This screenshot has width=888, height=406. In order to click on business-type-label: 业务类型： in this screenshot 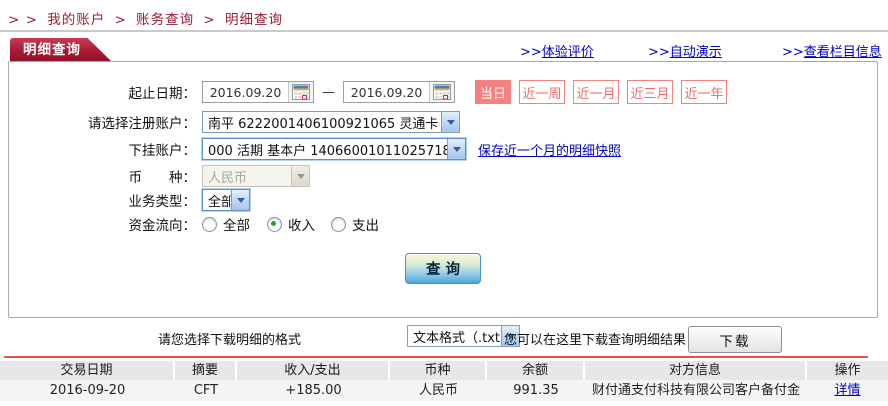, I will do `click(162, 202)`.